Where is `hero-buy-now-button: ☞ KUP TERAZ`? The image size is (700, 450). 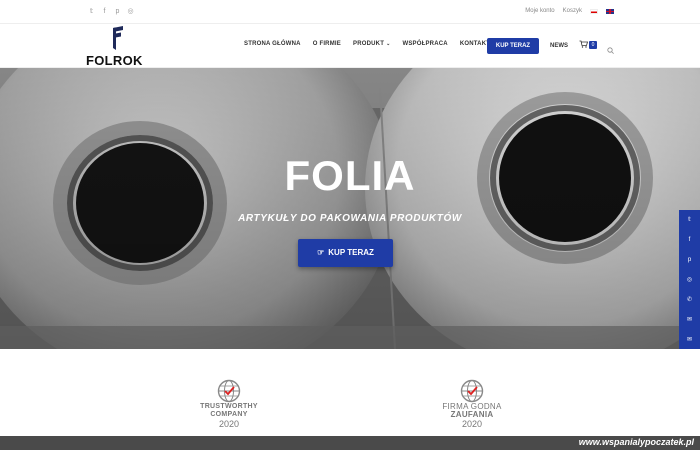
hero-buy-now-button: ☞ KUP TERAZ is located at coordinates (345, 253).